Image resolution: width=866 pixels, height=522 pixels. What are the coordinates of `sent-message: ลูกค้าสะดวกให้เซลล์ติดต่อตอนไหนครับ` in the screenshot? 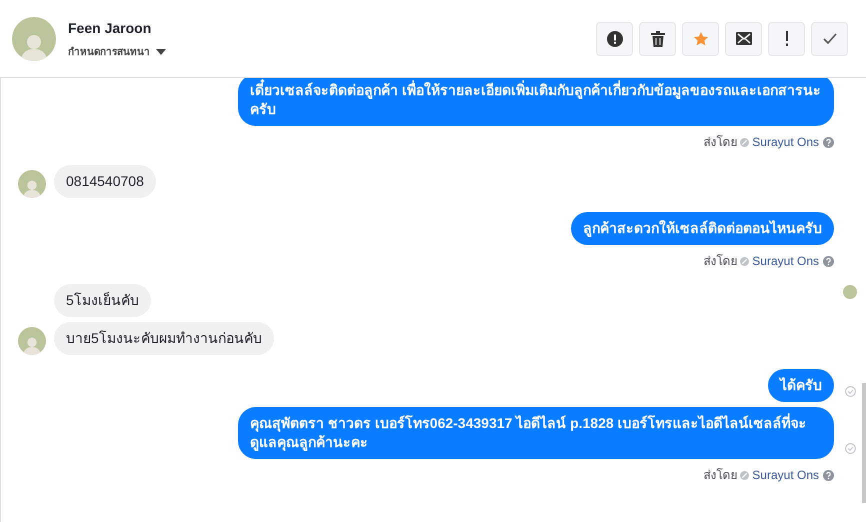 It's located at (702, 228).